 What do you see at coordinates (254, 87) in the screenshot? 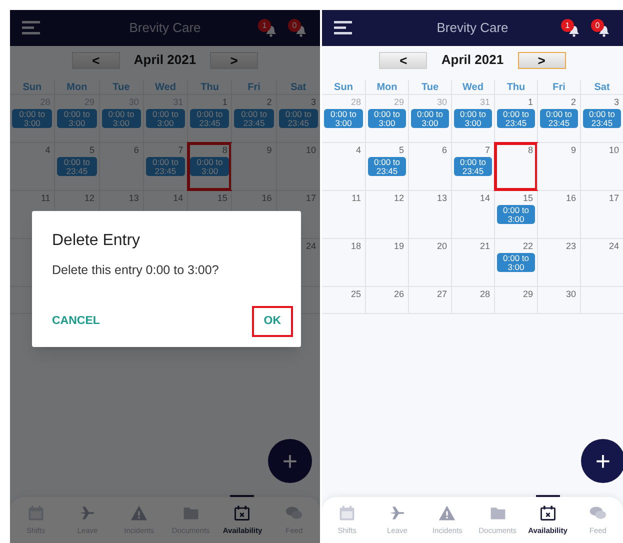
I see `weekday-label: Fri` at bounding box center [254, 87].